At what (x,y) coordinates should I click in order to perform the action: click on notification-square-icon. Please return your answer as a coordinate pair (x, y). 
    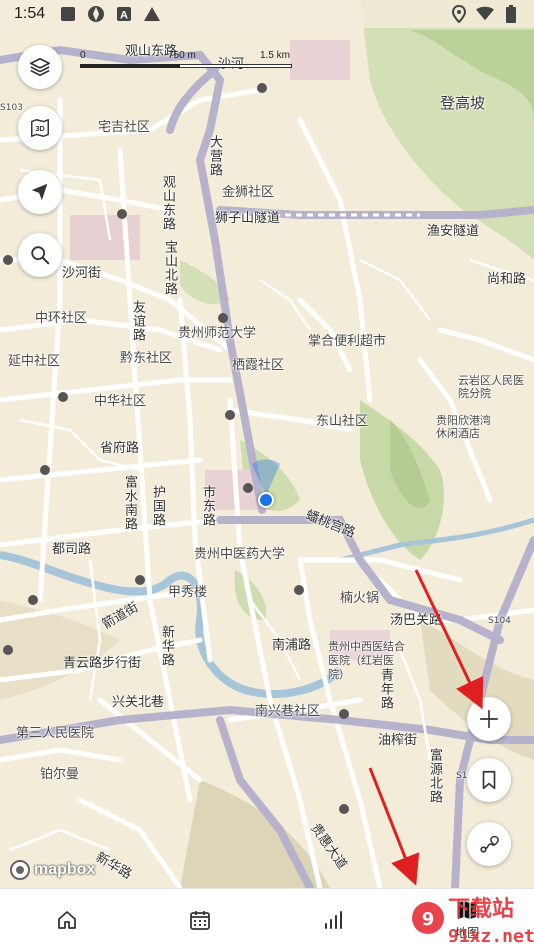
    Looking at the image, I should click on (68, 14).